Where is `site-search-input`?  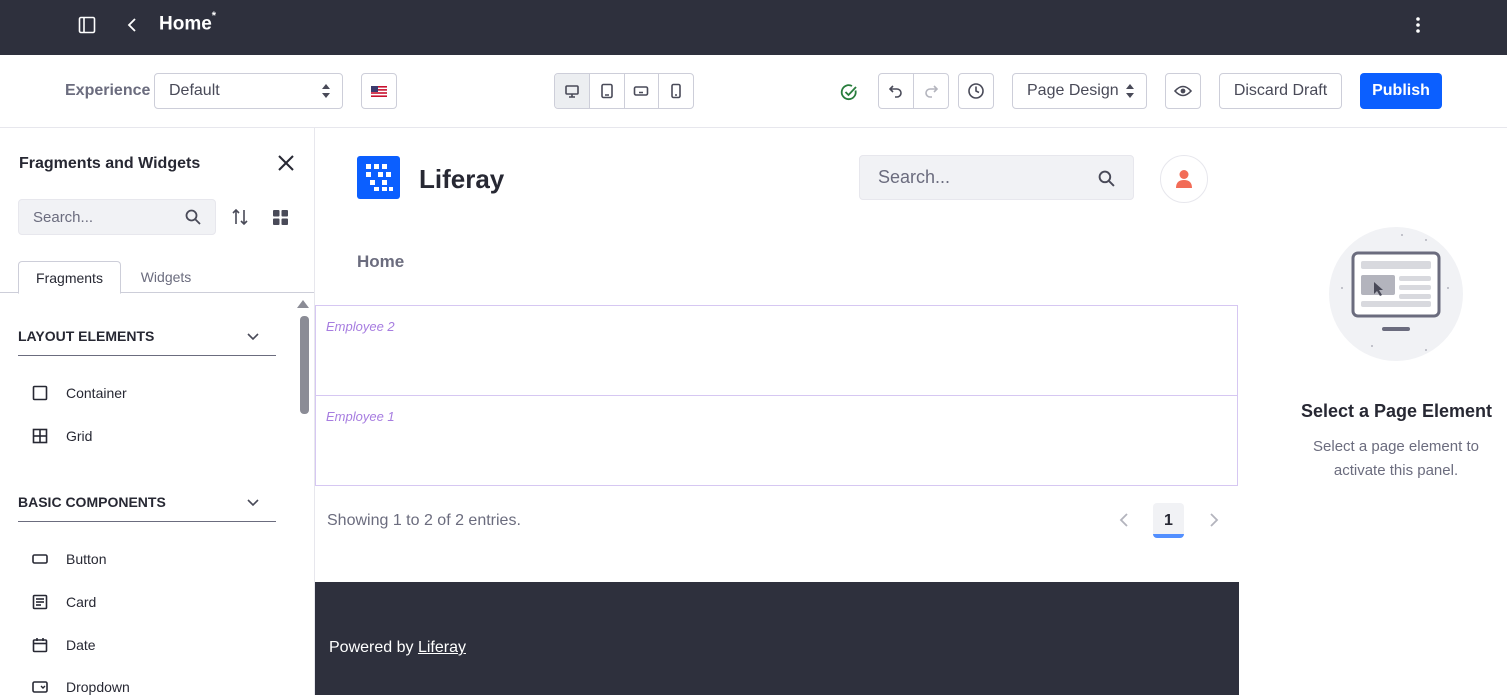 site-search-input is located at coordinates (970, 177).